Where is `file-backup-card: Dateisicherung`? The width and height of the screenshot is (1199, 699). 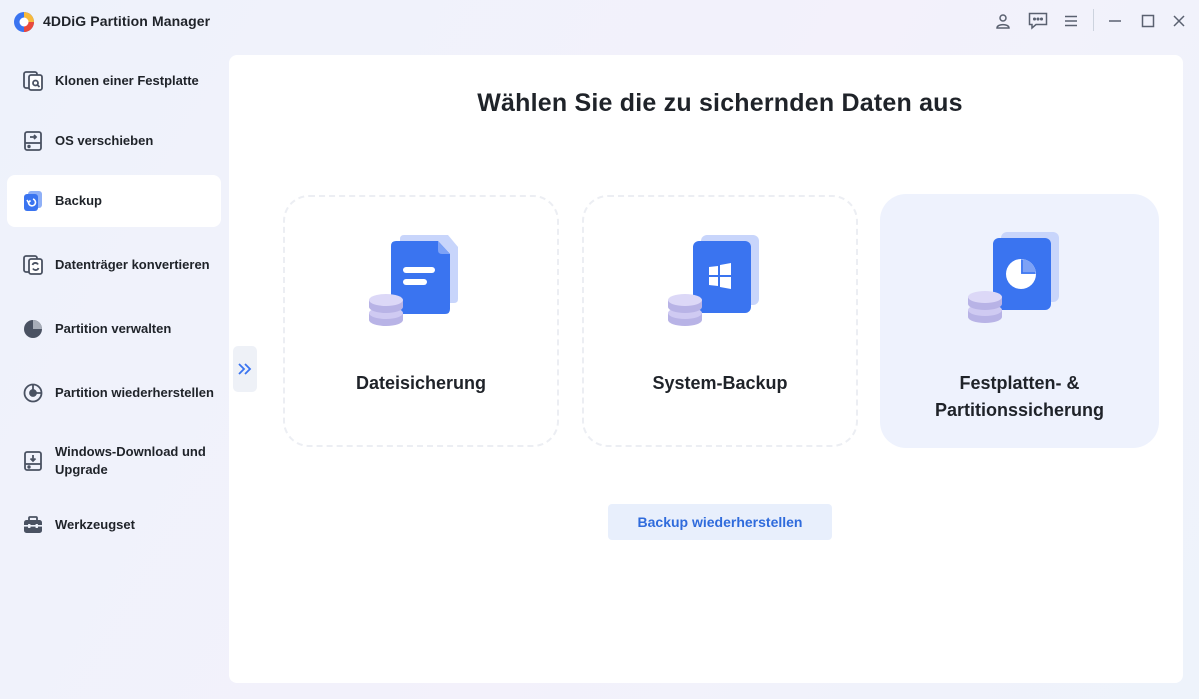 file-backup-card: Dateisicherung is located at coordinates (421, 321).